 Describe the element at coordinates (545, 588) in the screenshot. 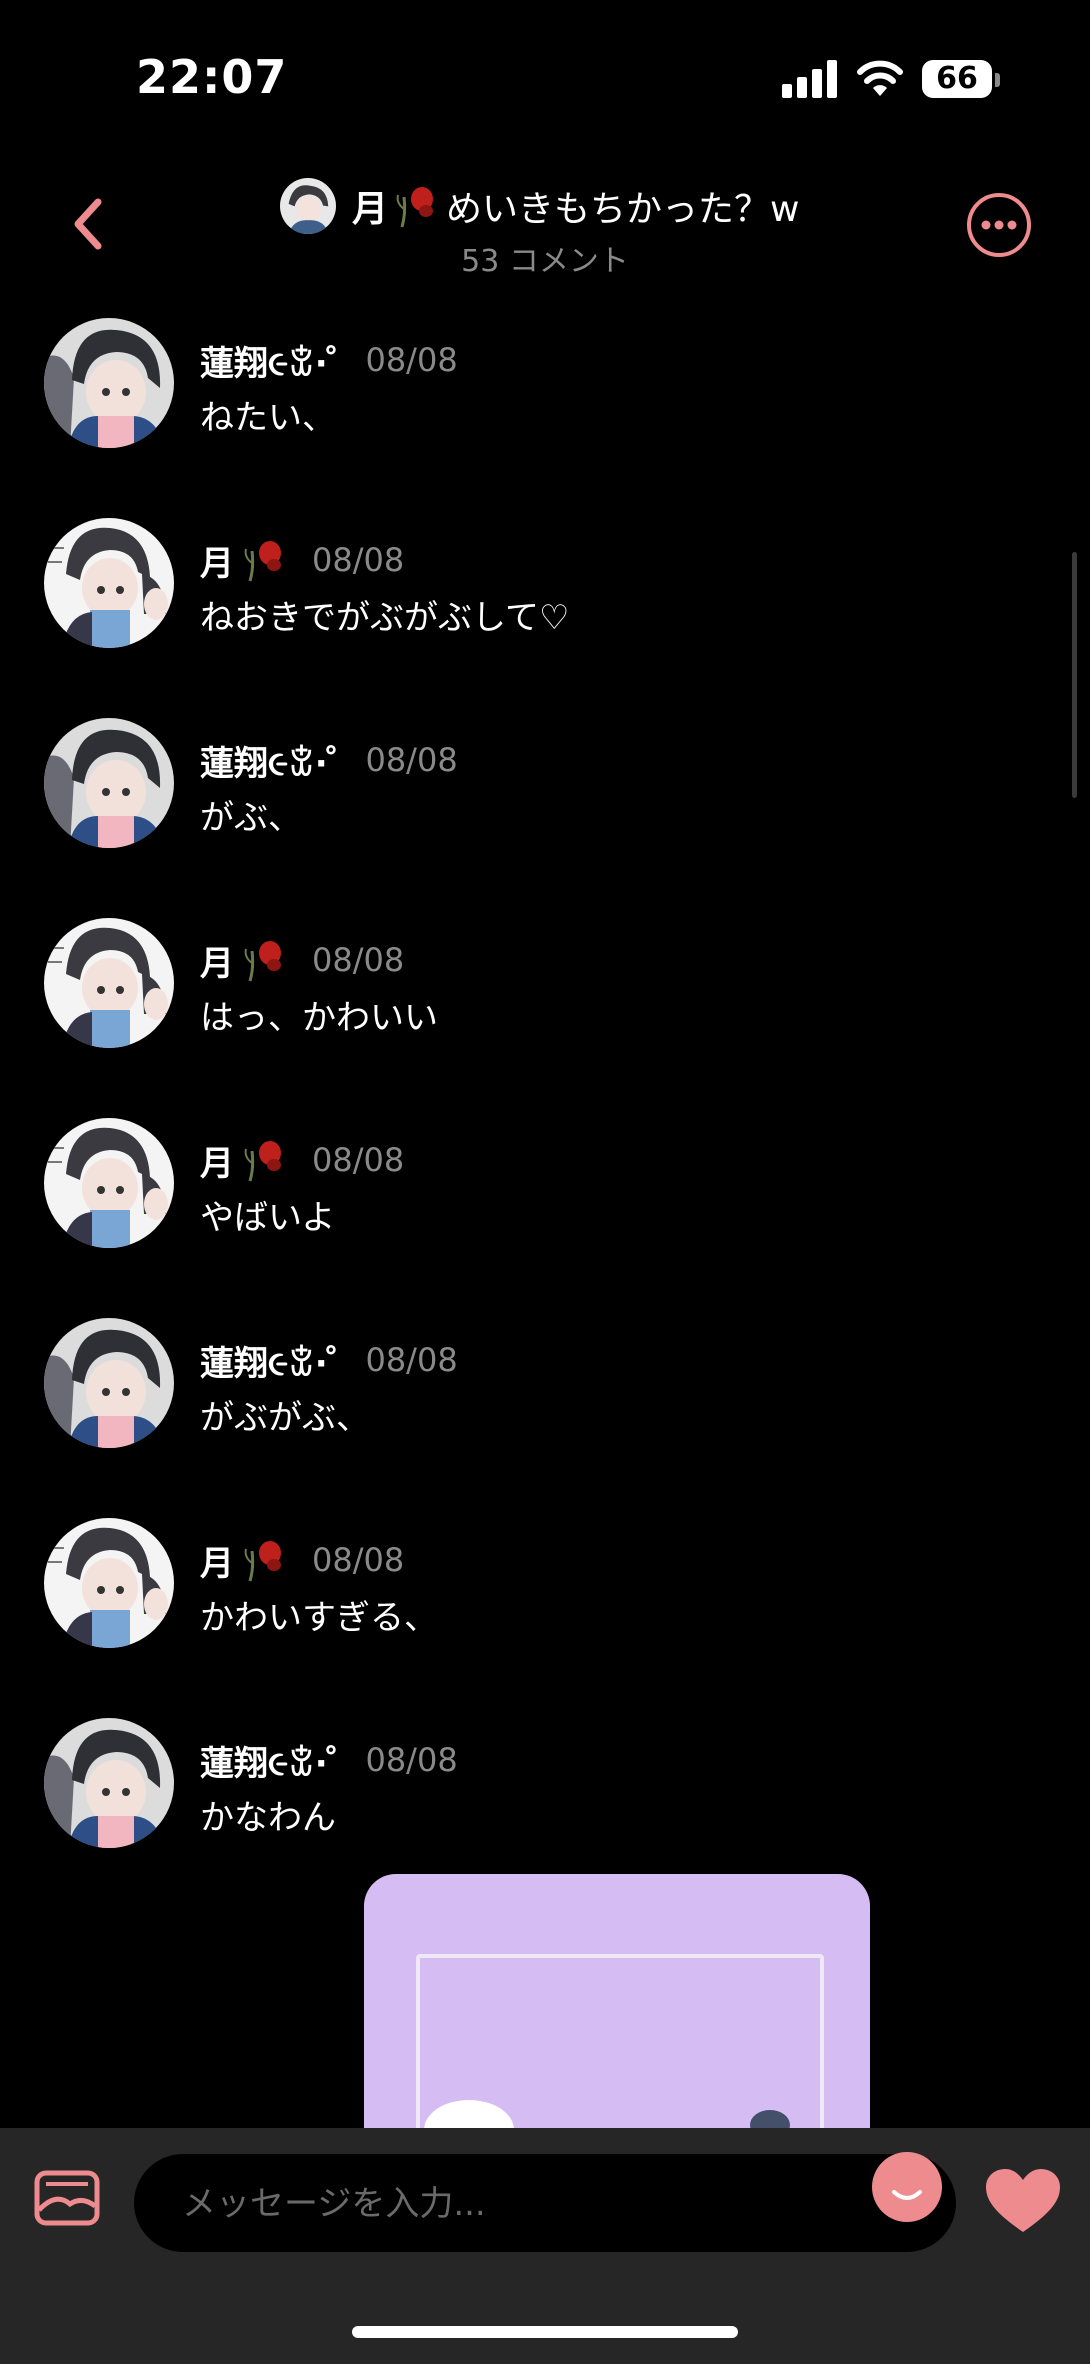

I see `message-item: 月 08/08 ねおきでがぶがぶして♡` at that location.